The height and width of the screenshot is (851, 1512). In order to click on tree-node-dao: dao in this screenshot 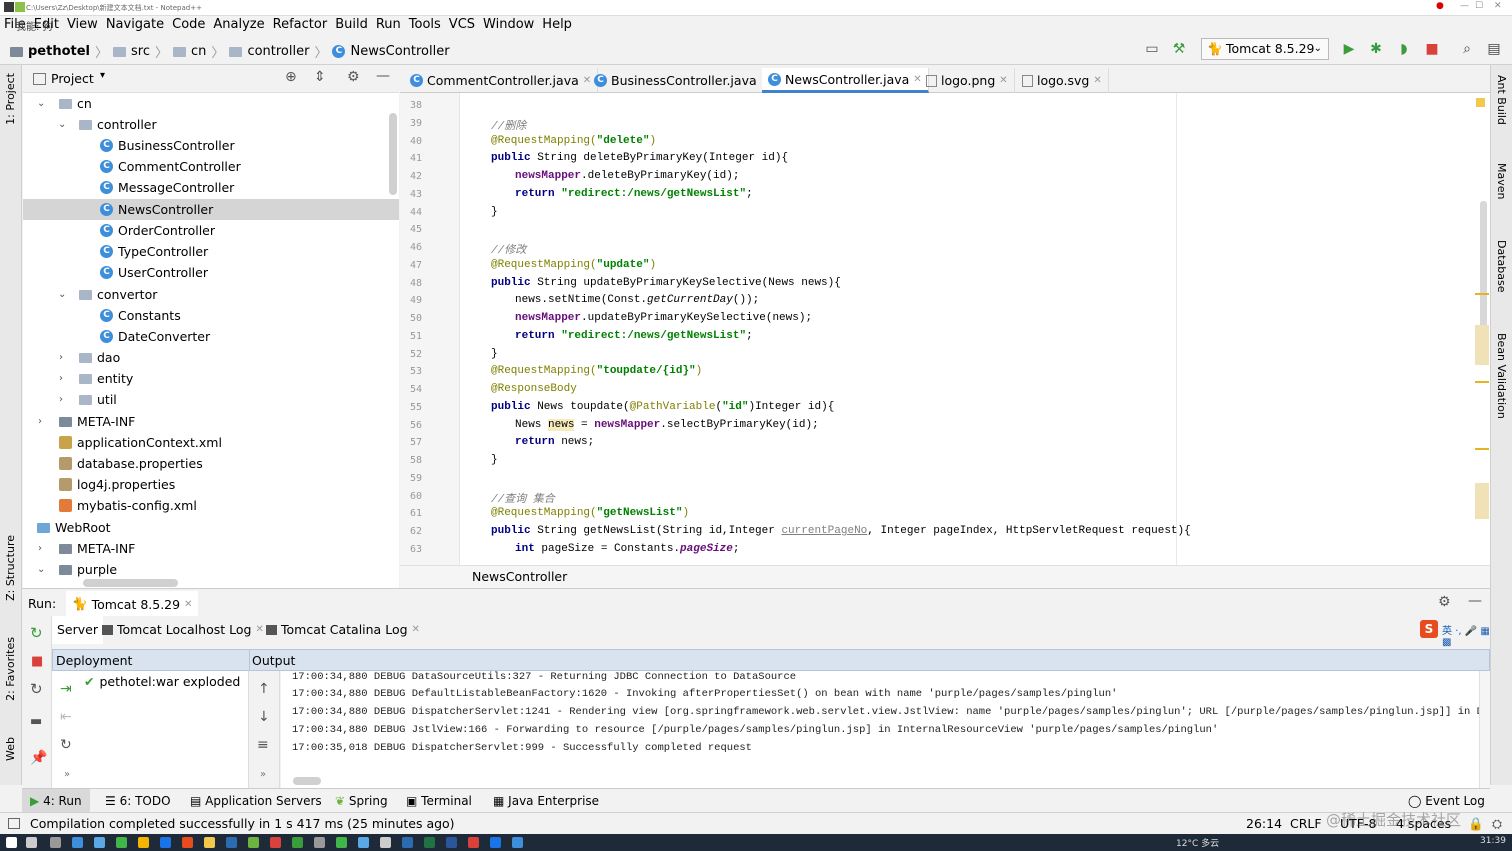, I will do `click(99, 357)`.